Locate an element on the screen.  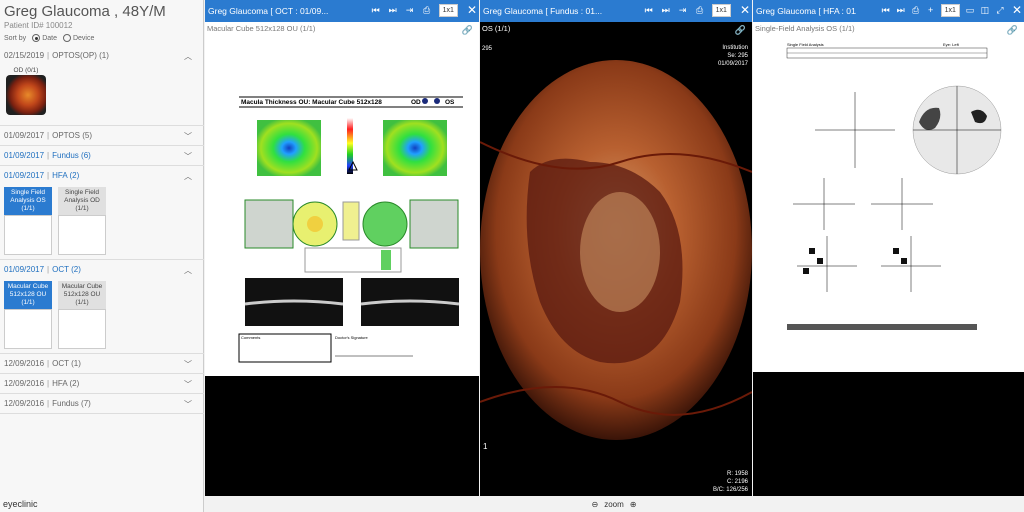
group-name: OPTOS(OP) (1) is located at coordinates (80, 55).